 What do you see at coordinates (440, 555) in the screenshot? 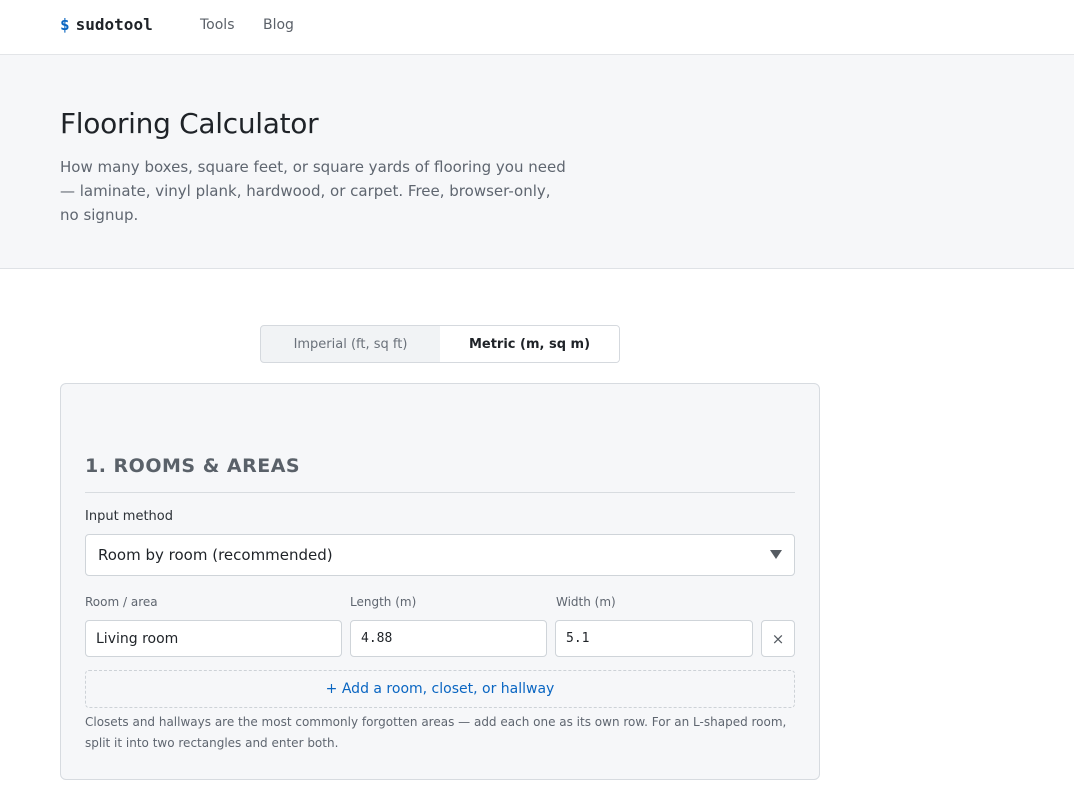
I see `input-method-select: Room by room (recommended)` at bounding box center [440, 555].